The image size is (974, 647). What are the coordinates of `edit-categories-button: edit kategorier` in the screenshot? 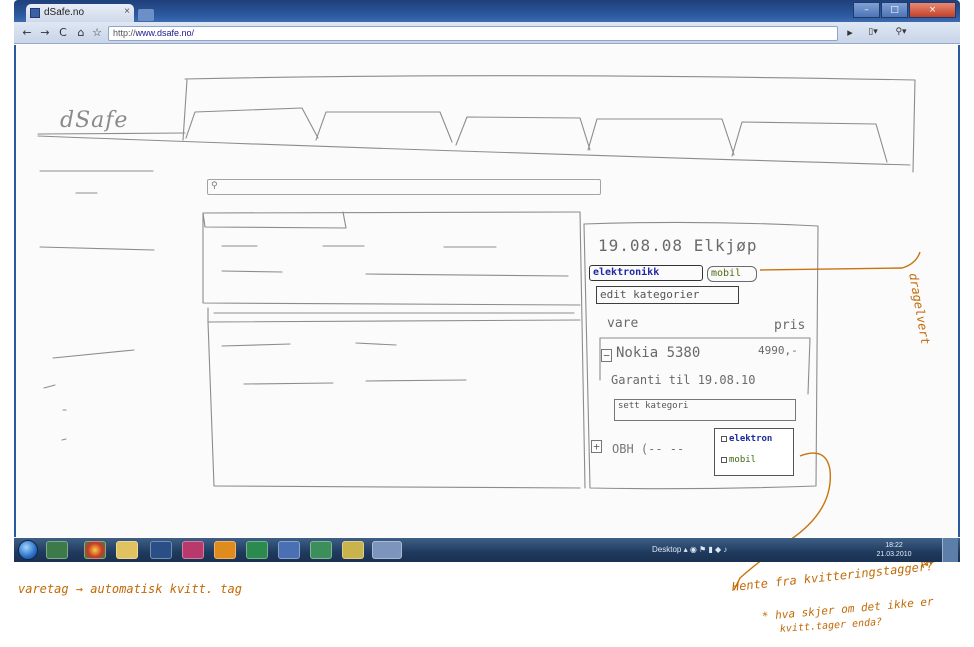 It's located at (667, 295).